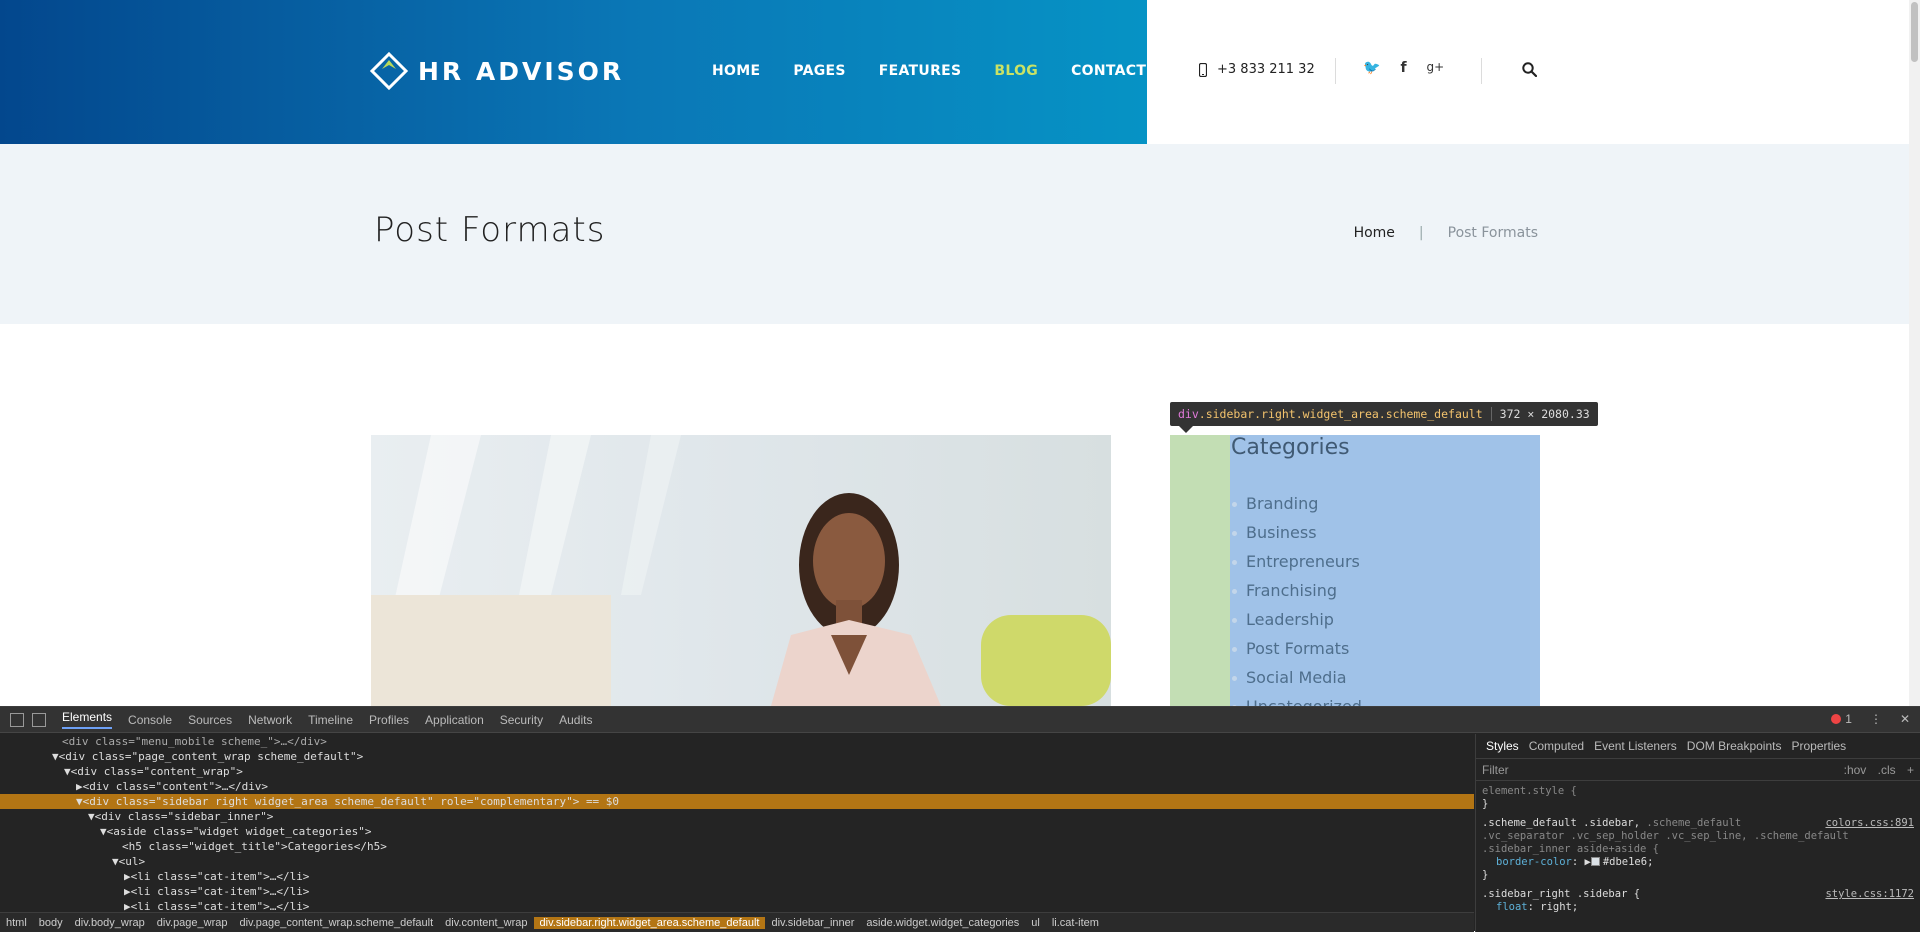 The width and height of the screenshot is (1920, 932). I want to click on google-plus-icon: g+, so click(1436, 68).